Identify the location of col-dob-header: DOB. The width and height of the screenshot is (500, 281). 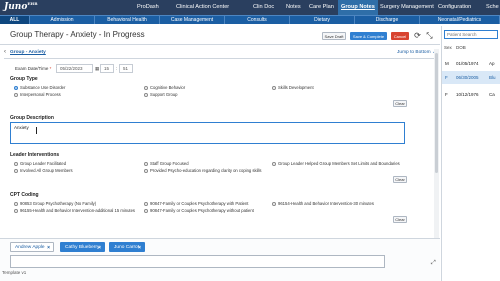
(461, 47).